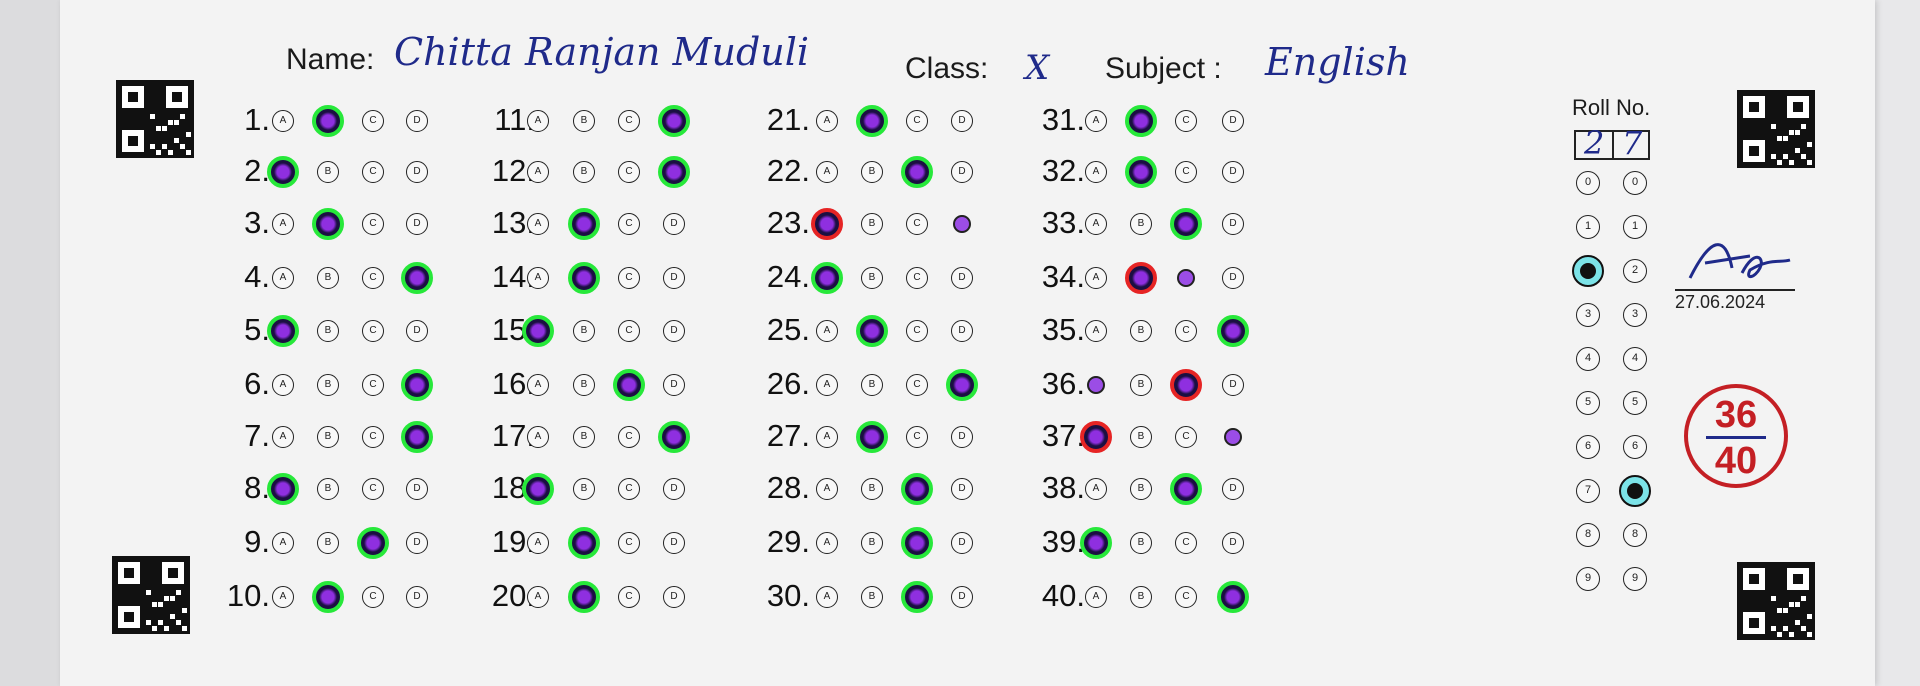  I want to click on roll-bubble: 0, so click(1588, 183).